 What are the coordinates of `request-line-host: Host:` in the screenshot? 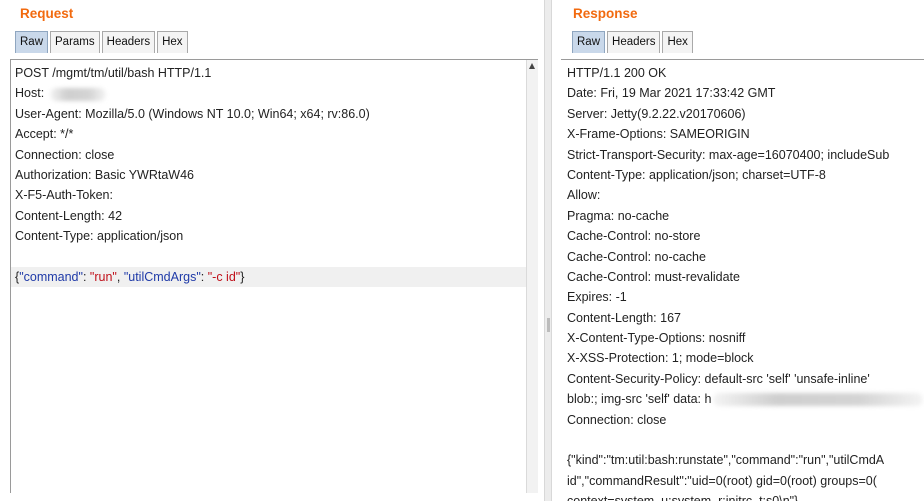 It's located at (276, 93).